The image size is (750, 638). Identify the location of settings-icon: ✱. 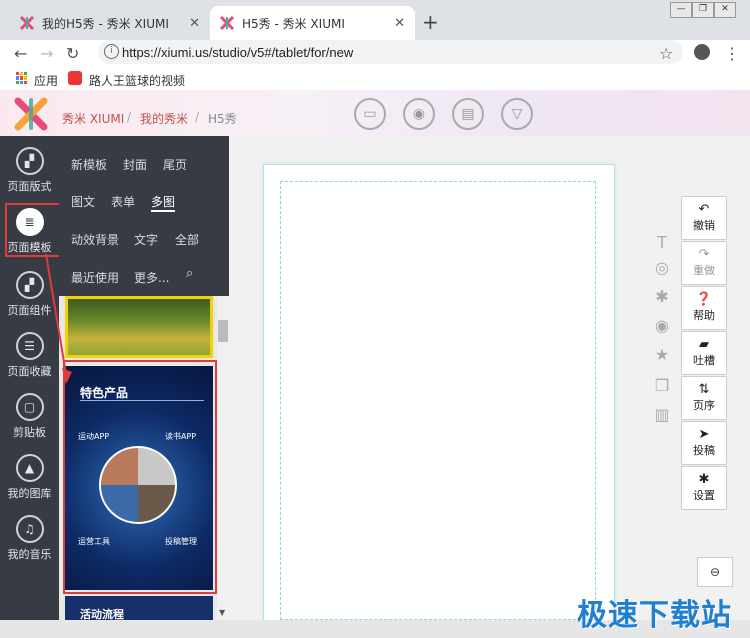
(704, 479).